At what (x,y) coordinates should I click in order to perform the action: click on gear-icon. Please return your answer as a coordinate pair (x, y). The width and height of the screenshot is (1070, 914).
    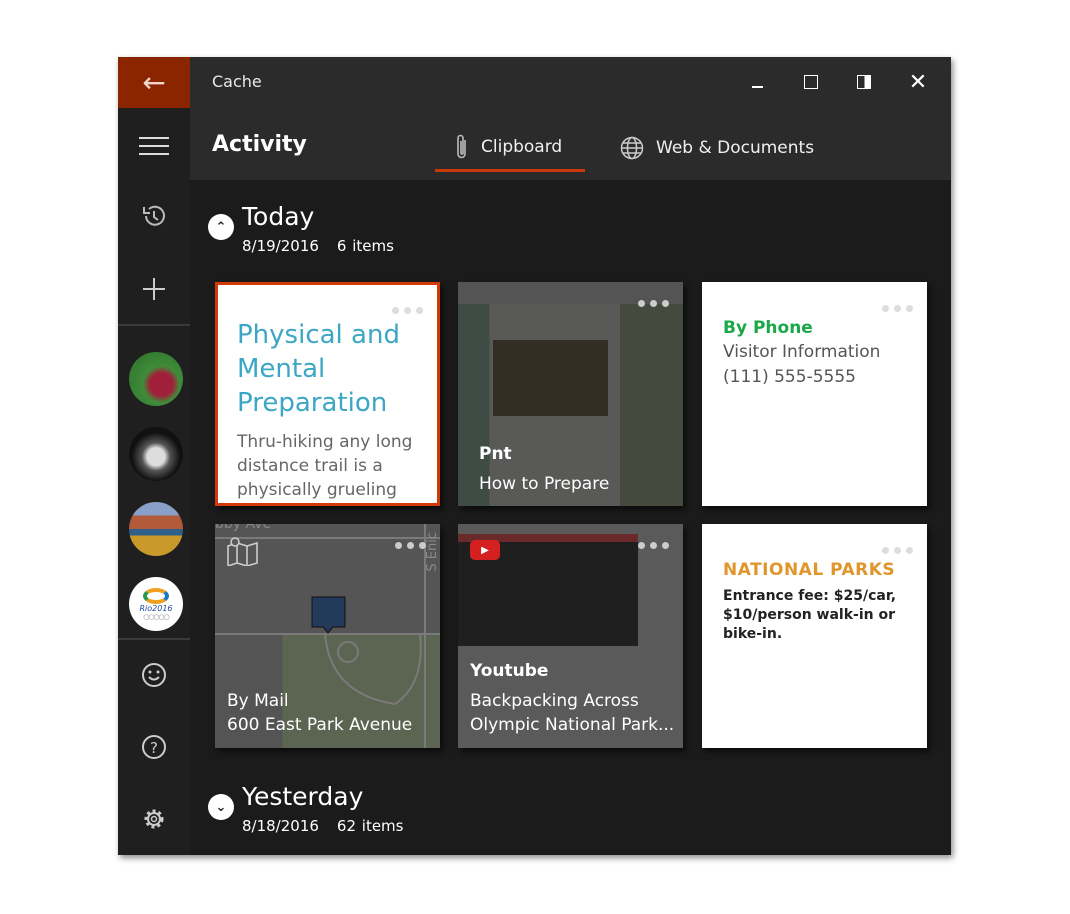
    Looking at the image, I should click on (154, 819).